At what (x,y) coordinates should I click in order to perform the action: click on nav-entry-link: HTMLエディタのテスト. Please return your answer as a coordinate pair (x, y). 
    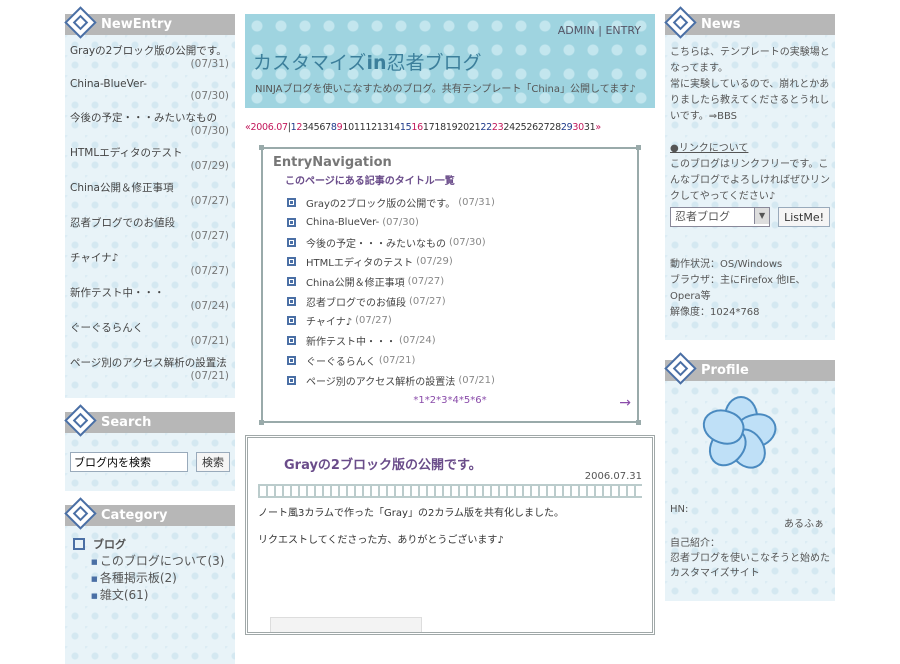
    Looking at the image, I should click on (359, 261).